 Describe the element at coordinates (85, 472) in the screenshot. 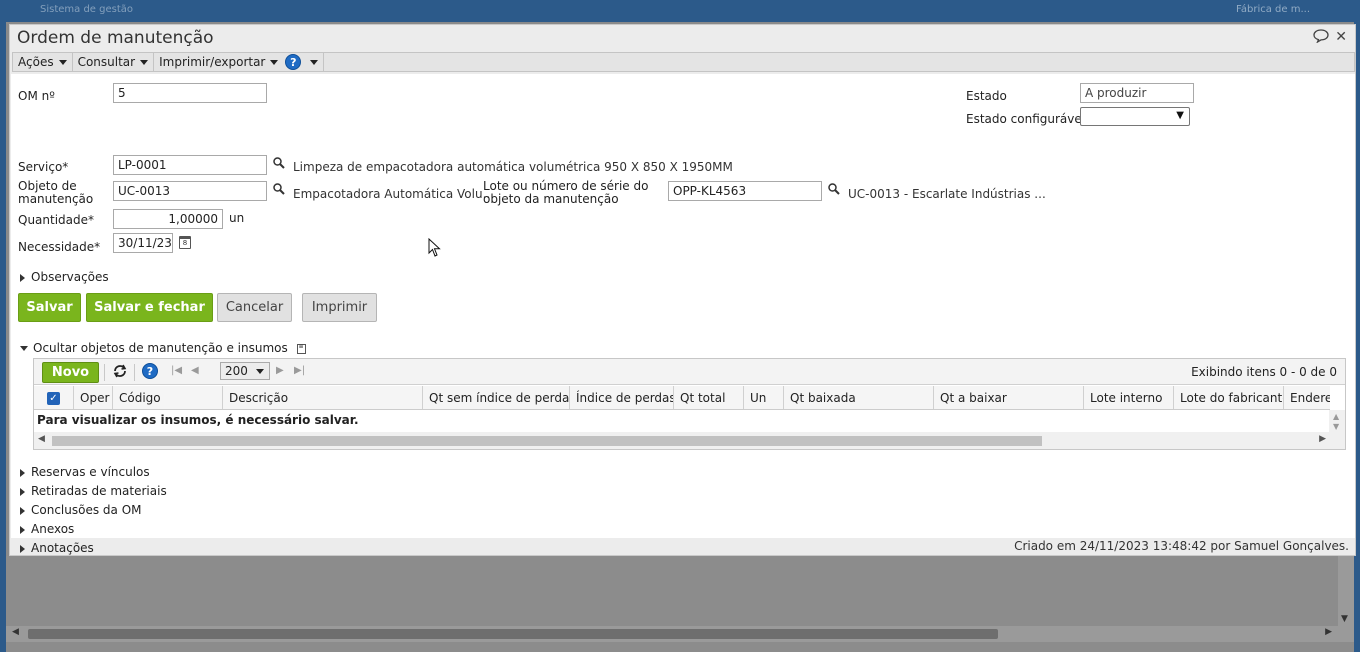

I see `section-reservations: Reservas e vínculos` at that location.